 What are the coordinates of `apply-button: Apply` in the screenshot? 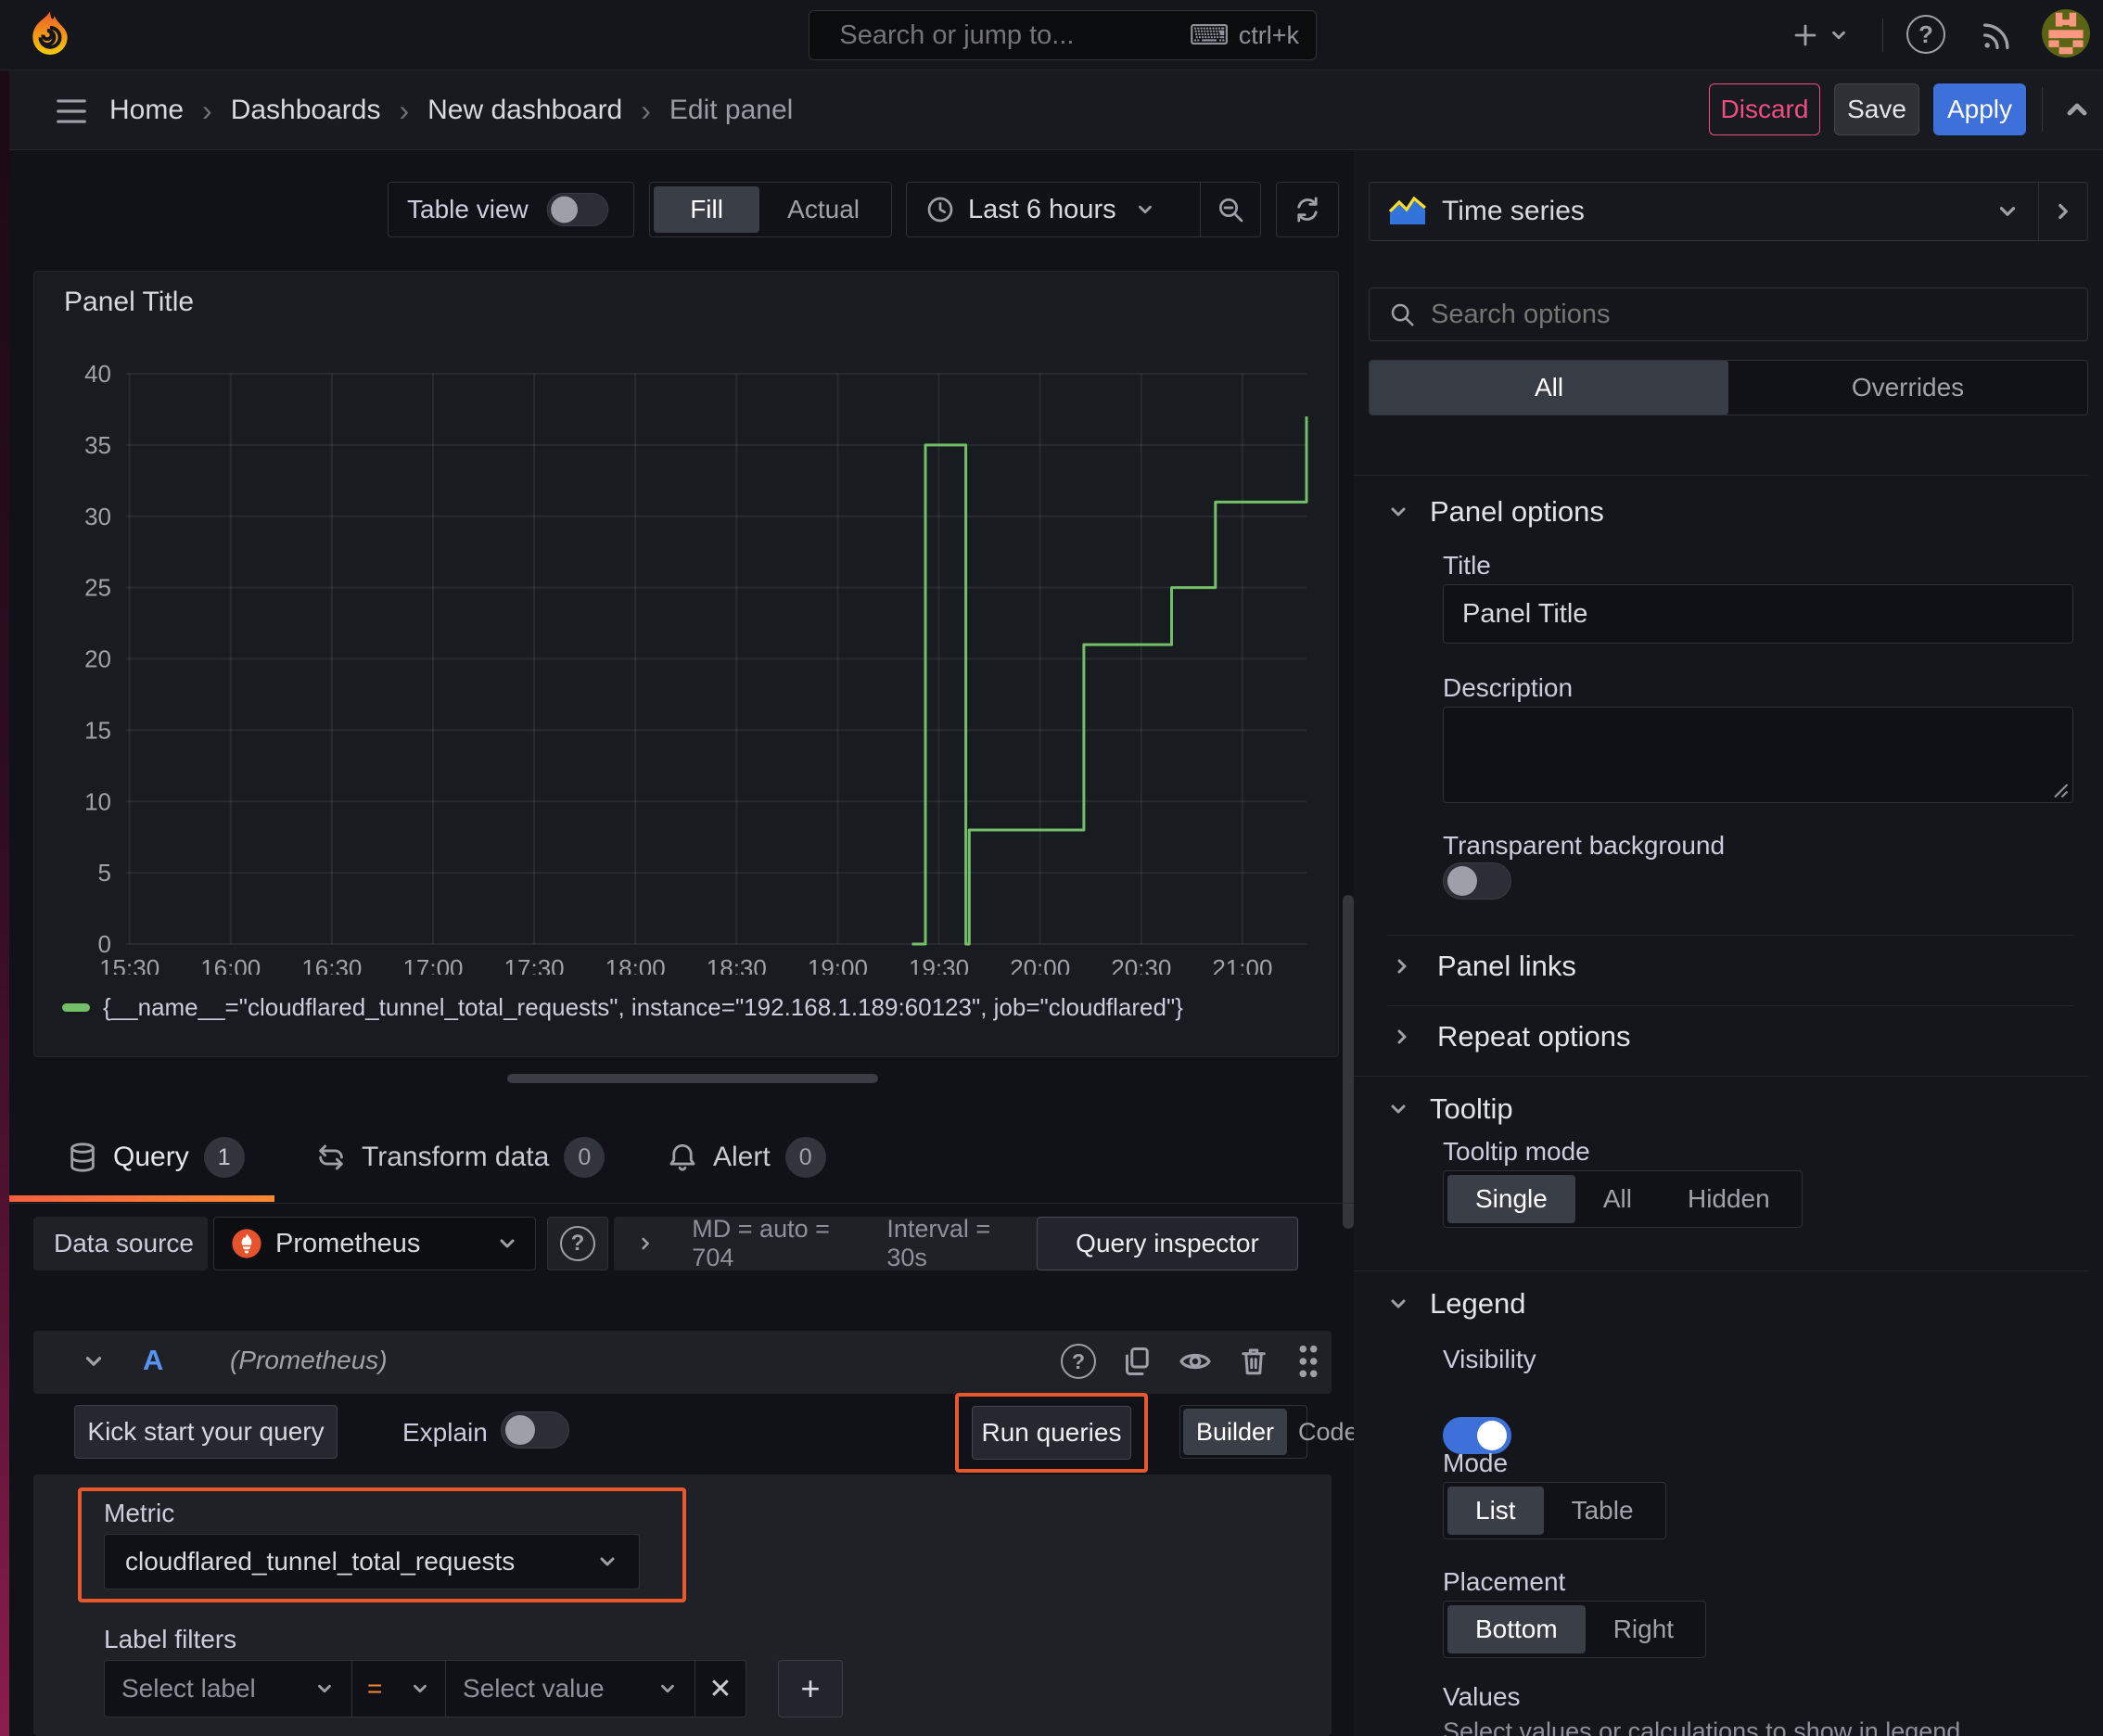 It's located at (1979, 109).